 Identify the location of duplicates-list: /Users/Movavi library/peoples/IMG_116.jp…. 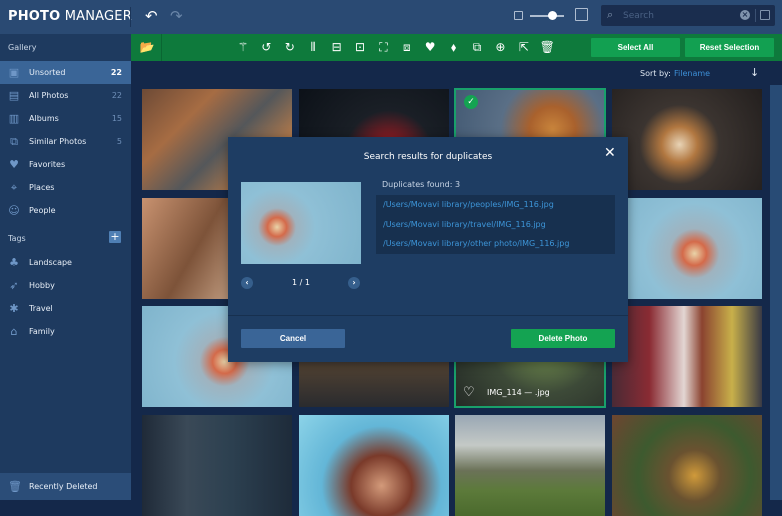
(495, 224).